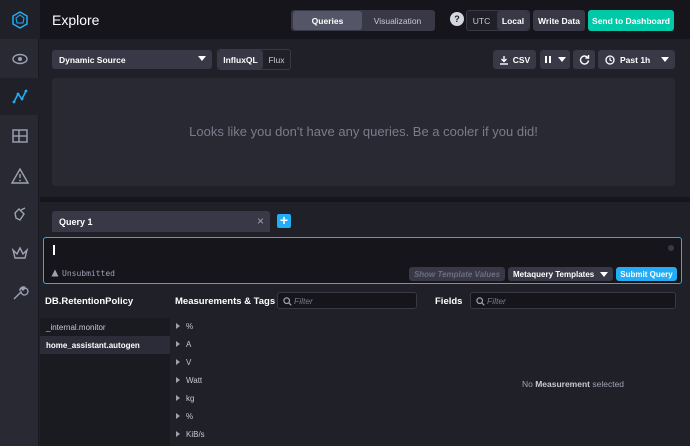  I want to click on warning-icon, so click(55, 273).